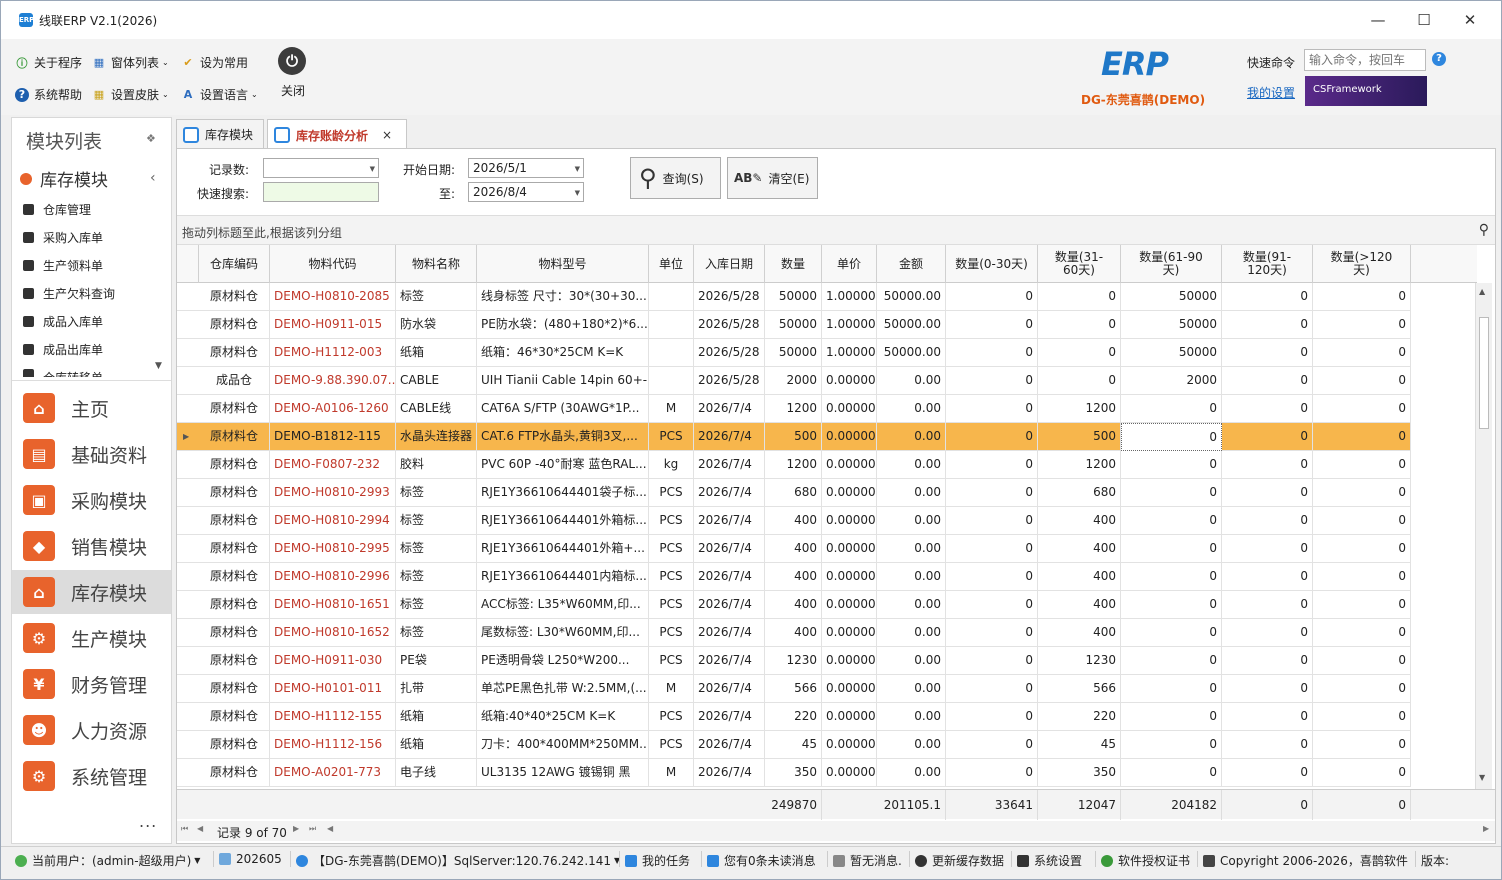  I want to click on column-header-qty-0-30: 数量(0-30天), so click(992, 264).